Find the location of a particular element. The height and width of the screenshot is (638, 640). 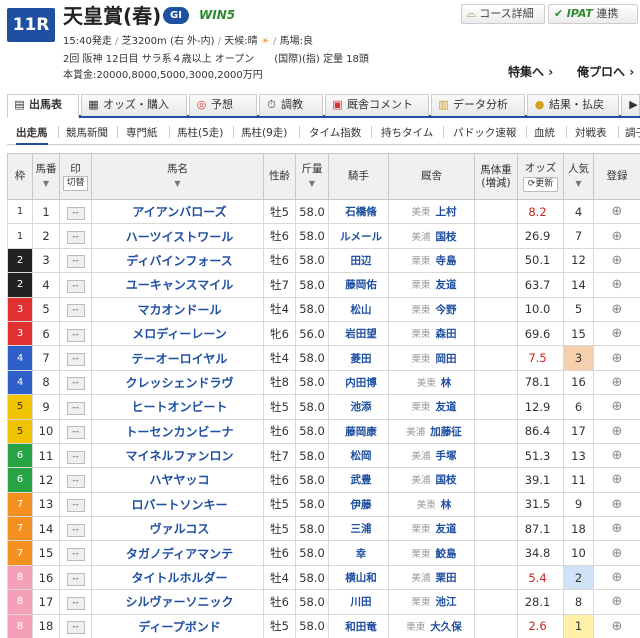

tab-data-analysis: ▥ データ分析 is located at coordinates (478, 105).